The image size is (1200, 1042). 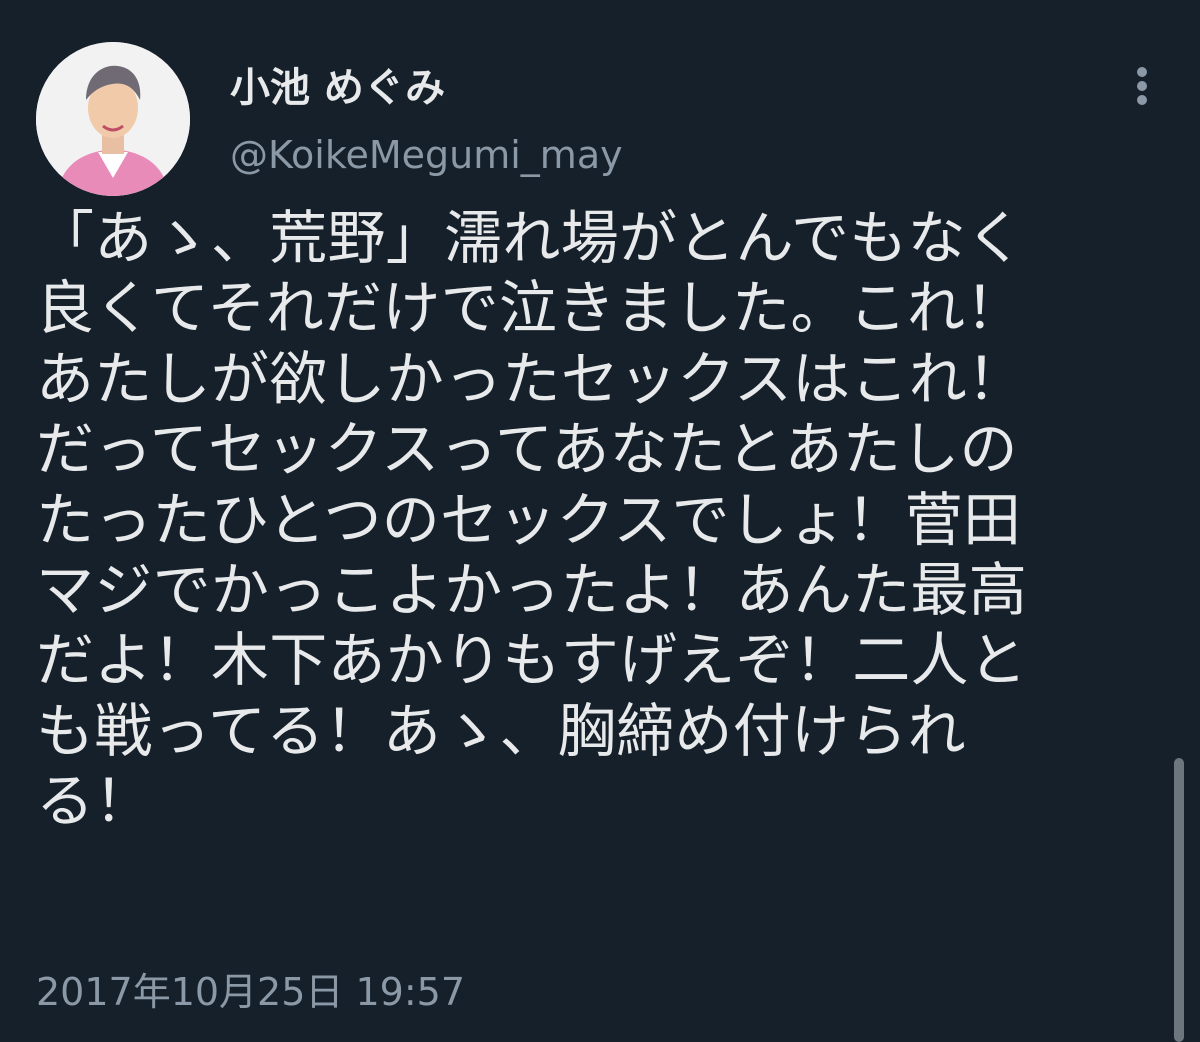 What do you see at coordinates (532, 589) in the screenshot?
I see `tweet-text-line: マジでかっこよかったよ！あんた最高` at bounding box center [532, 589].